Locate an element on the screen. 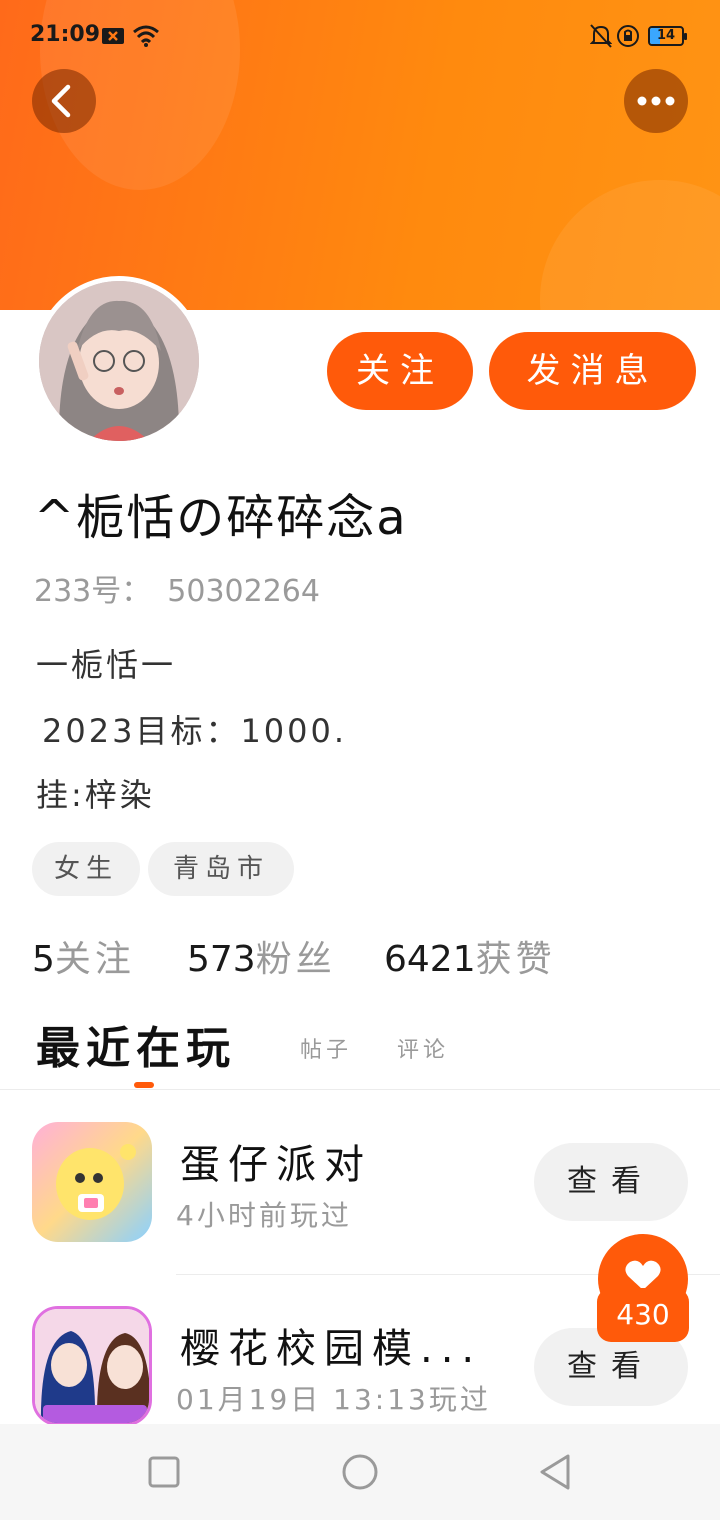 Image resolution: width=720 pixels, height=1520 pixels. bell-muted-icon is located at coordinates (601, 38).